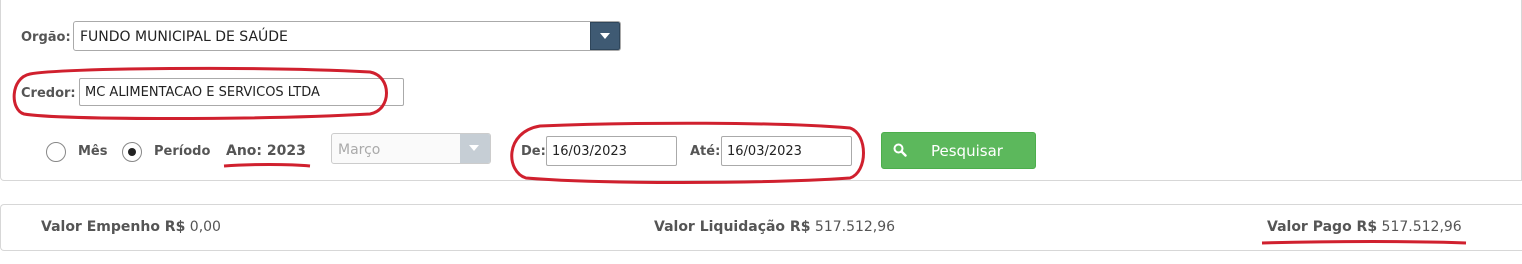 This screenshot has width=1522, height=264. What do you see at coordinates (241, 92) in the screenshot?
I see `credor-input` at bounding box center [241, 92].